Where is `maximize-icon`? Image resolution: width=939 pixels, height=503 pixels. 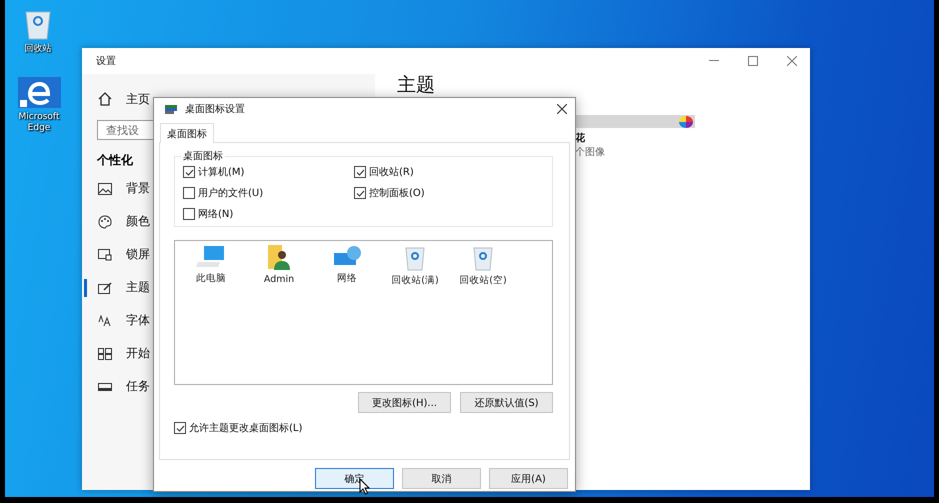 maximize-icon is located at coordinates (753, 61).